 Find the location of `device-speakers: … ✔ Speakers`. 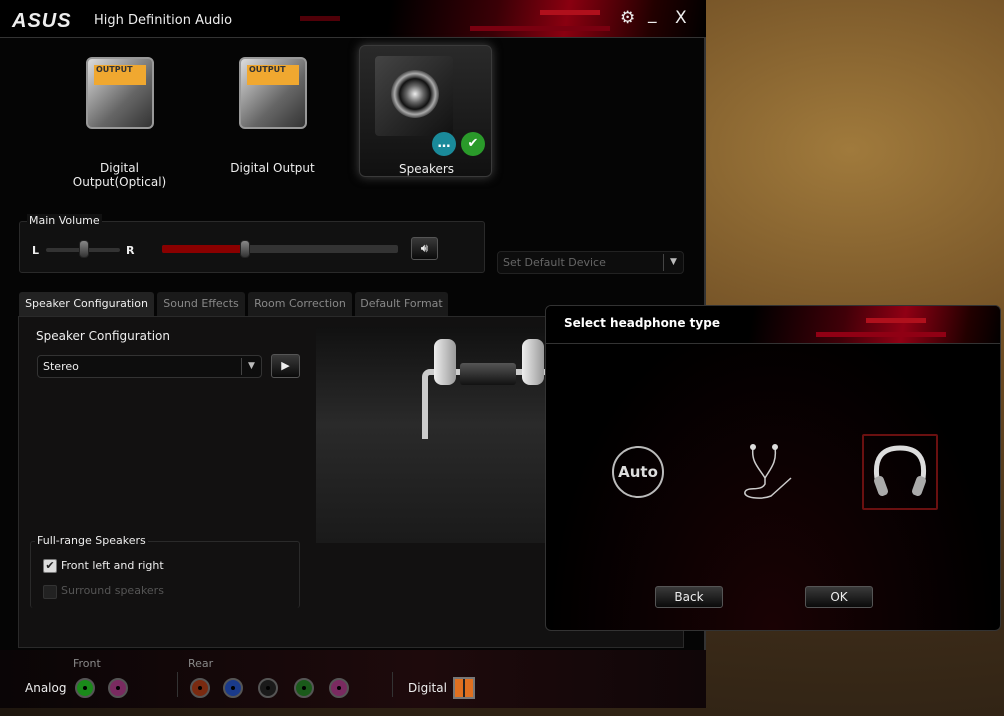

device-speakers: … ✔ Speakers is located at coordinates (425, 111).